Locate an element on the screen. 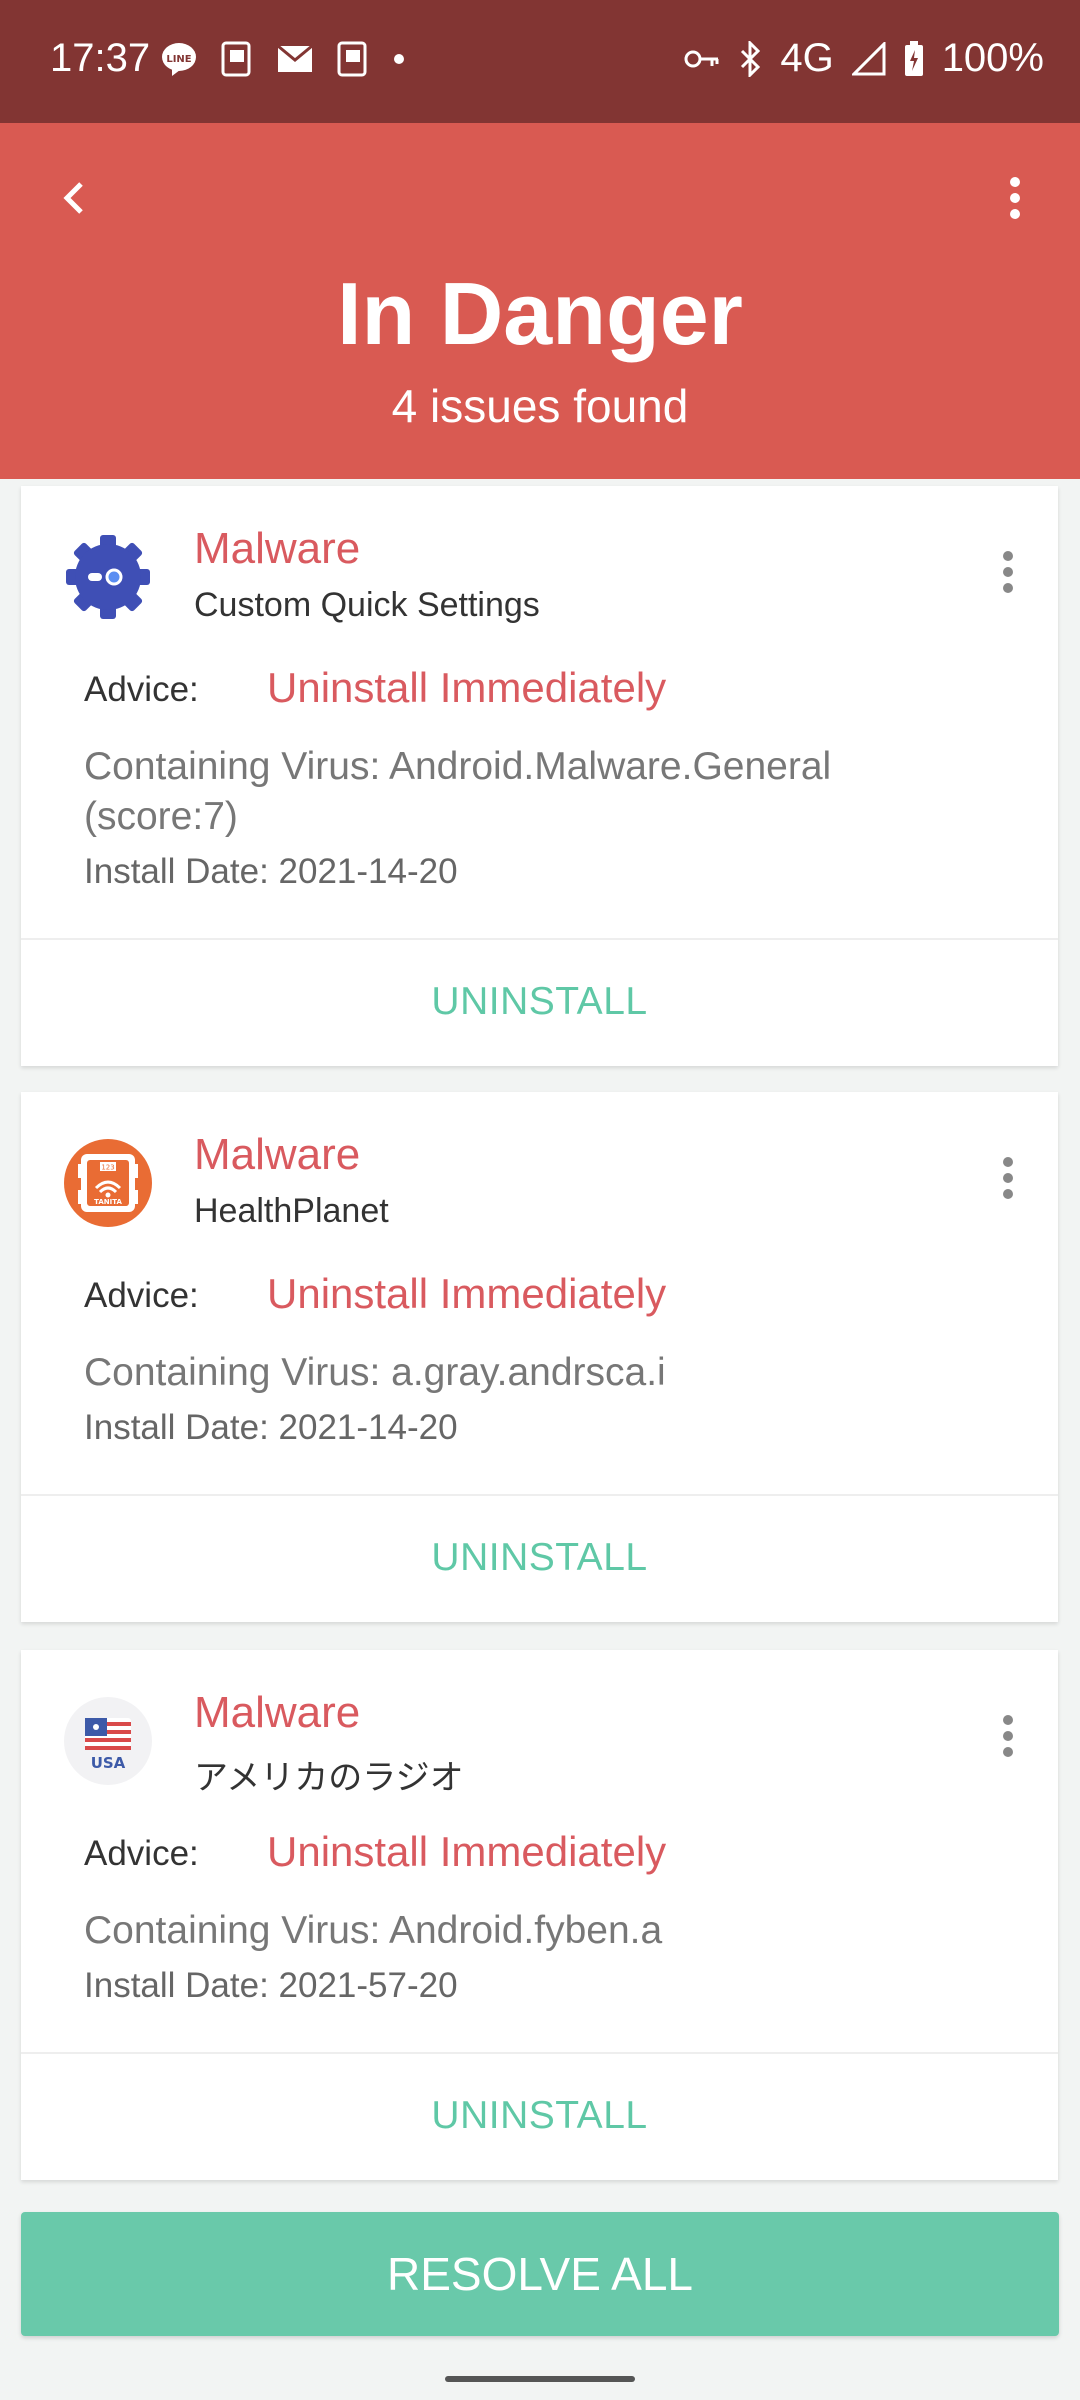  scale-display-text: 123 is located at coordinates (107, 1168).